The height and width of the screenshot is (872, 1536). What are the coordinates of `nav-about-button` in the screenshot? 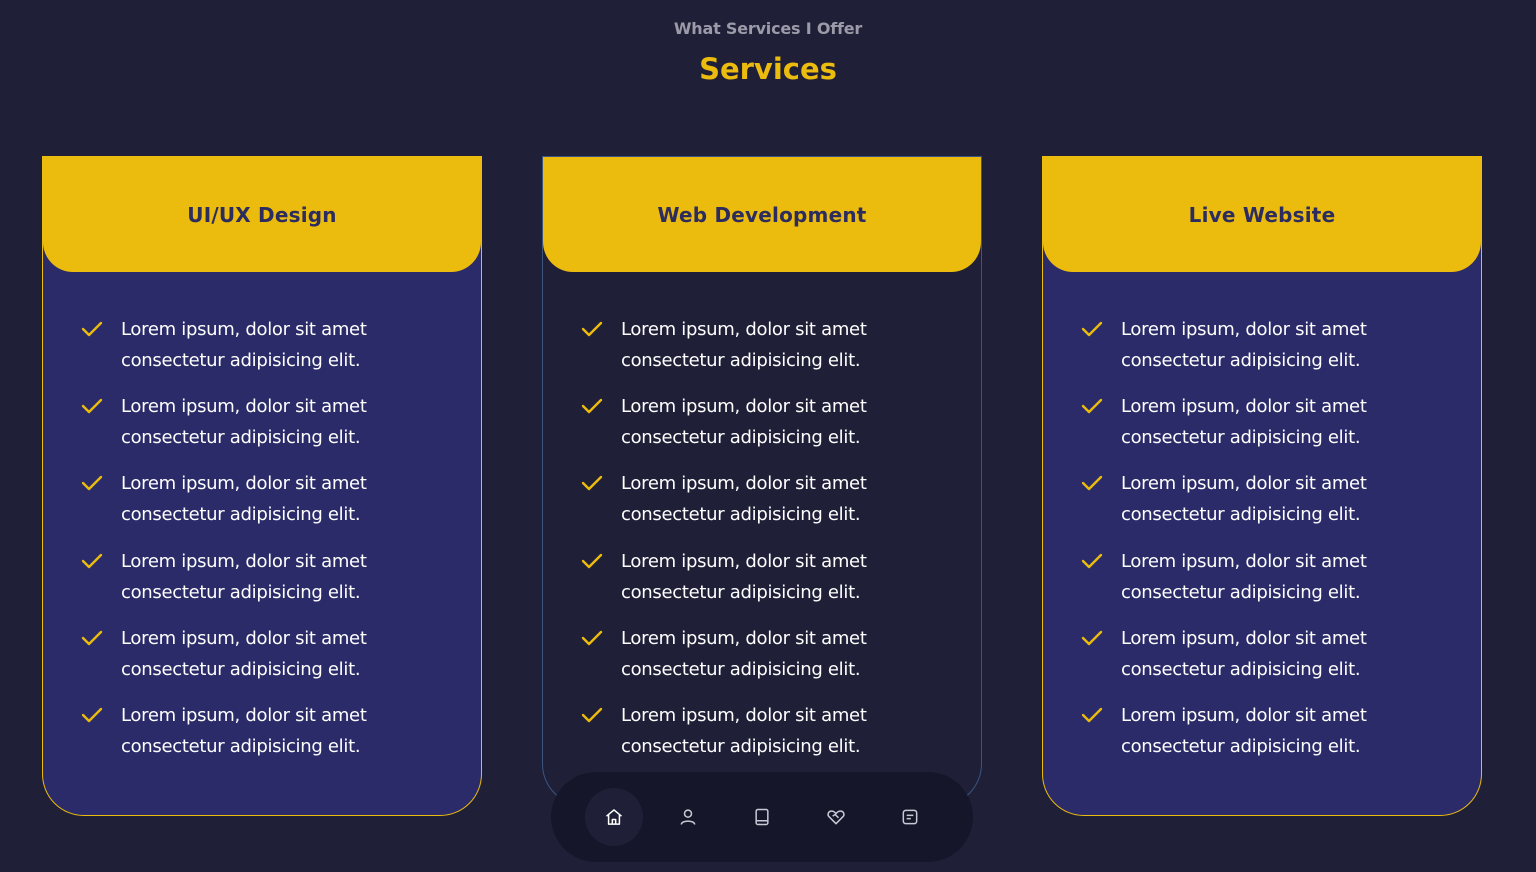 It's located at (688, 817).